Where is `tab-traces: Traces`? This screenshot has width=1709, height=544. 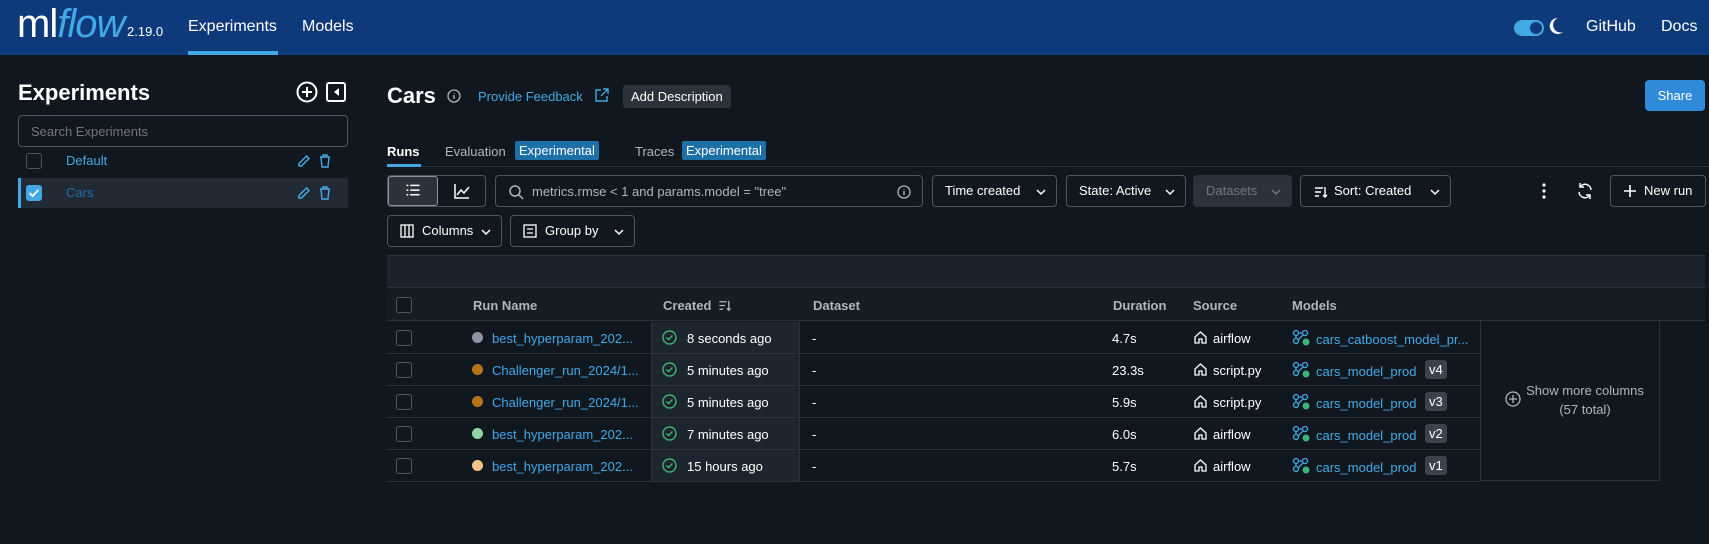 tab-traces: Traces is located at coordinates (654, 151).